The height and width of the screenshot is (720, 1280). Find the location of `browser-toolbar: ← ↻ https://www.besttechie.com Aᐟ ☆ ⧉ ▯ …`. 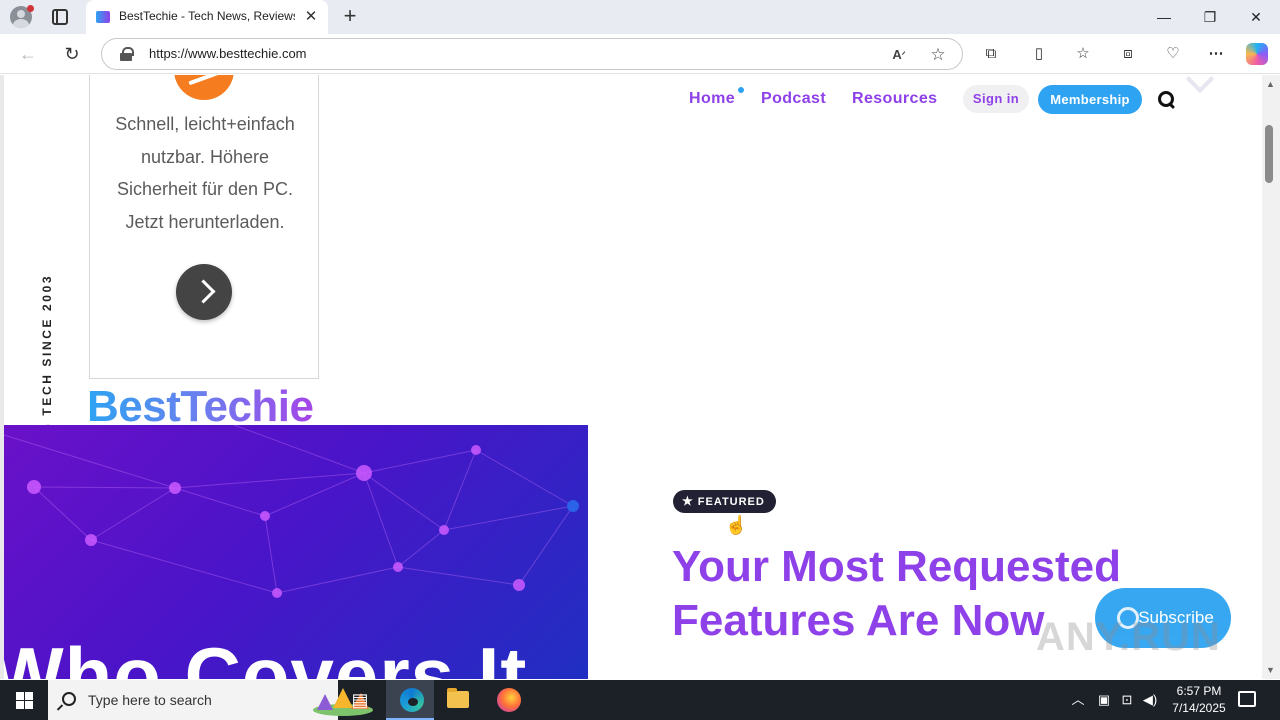

browser-toolbar: ← ↻ https://www.besttechie.com Aᐟ ☆ ⧉ ▯ … is located at coordinates (640, 54).